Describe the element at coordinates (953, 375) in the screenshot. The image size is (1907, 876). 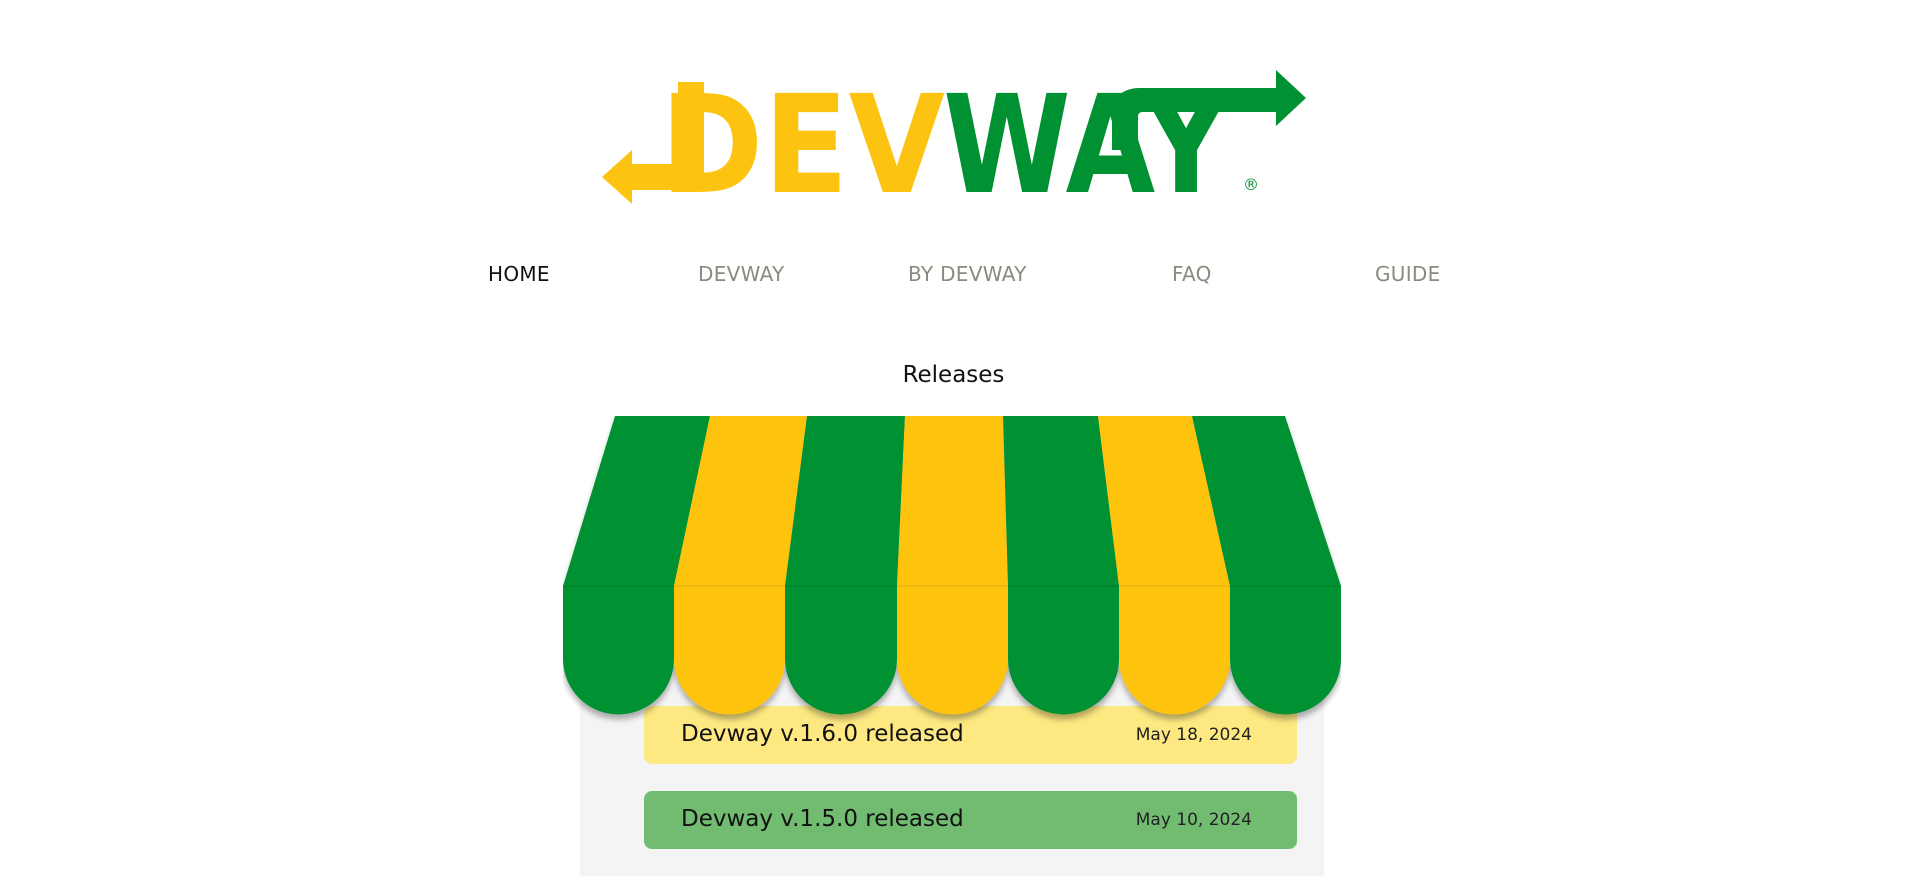
I see `releases-title: Releases` at that location.